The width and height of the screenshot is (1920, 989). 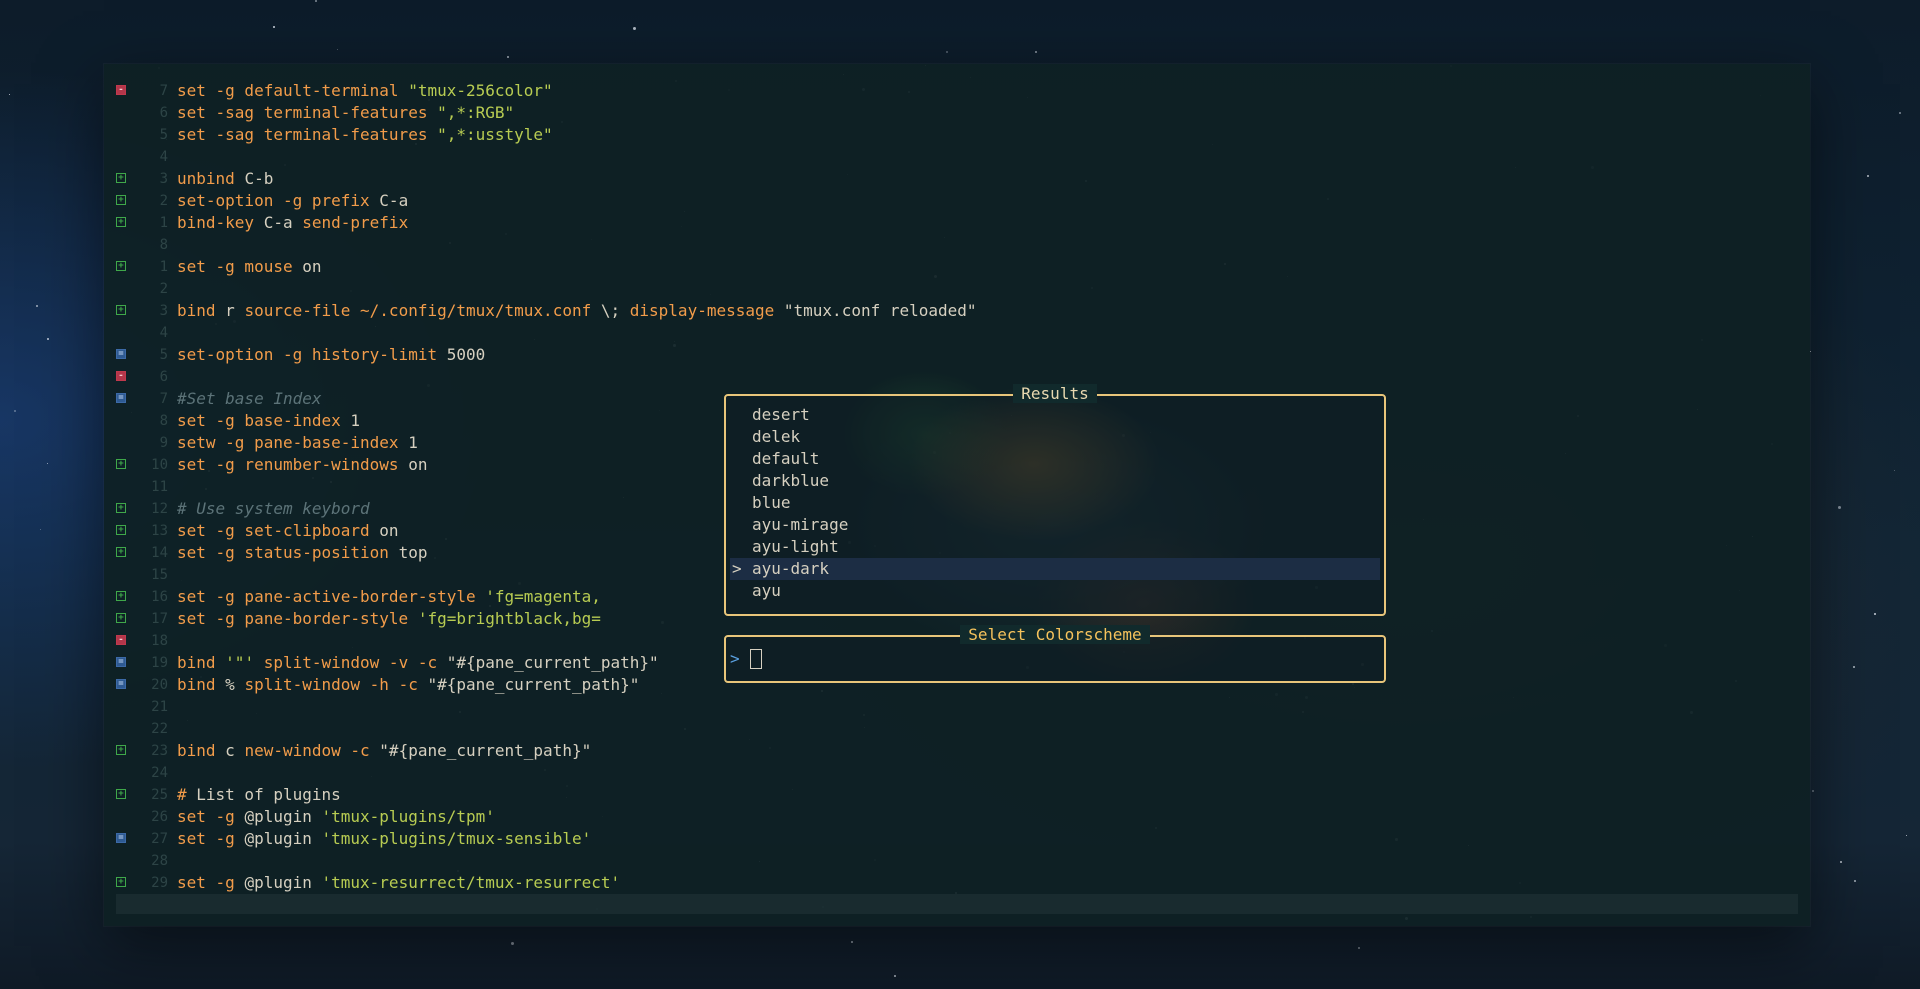 I want to click on code-line: +25 # List of plugins, so click(x=957, y=795).